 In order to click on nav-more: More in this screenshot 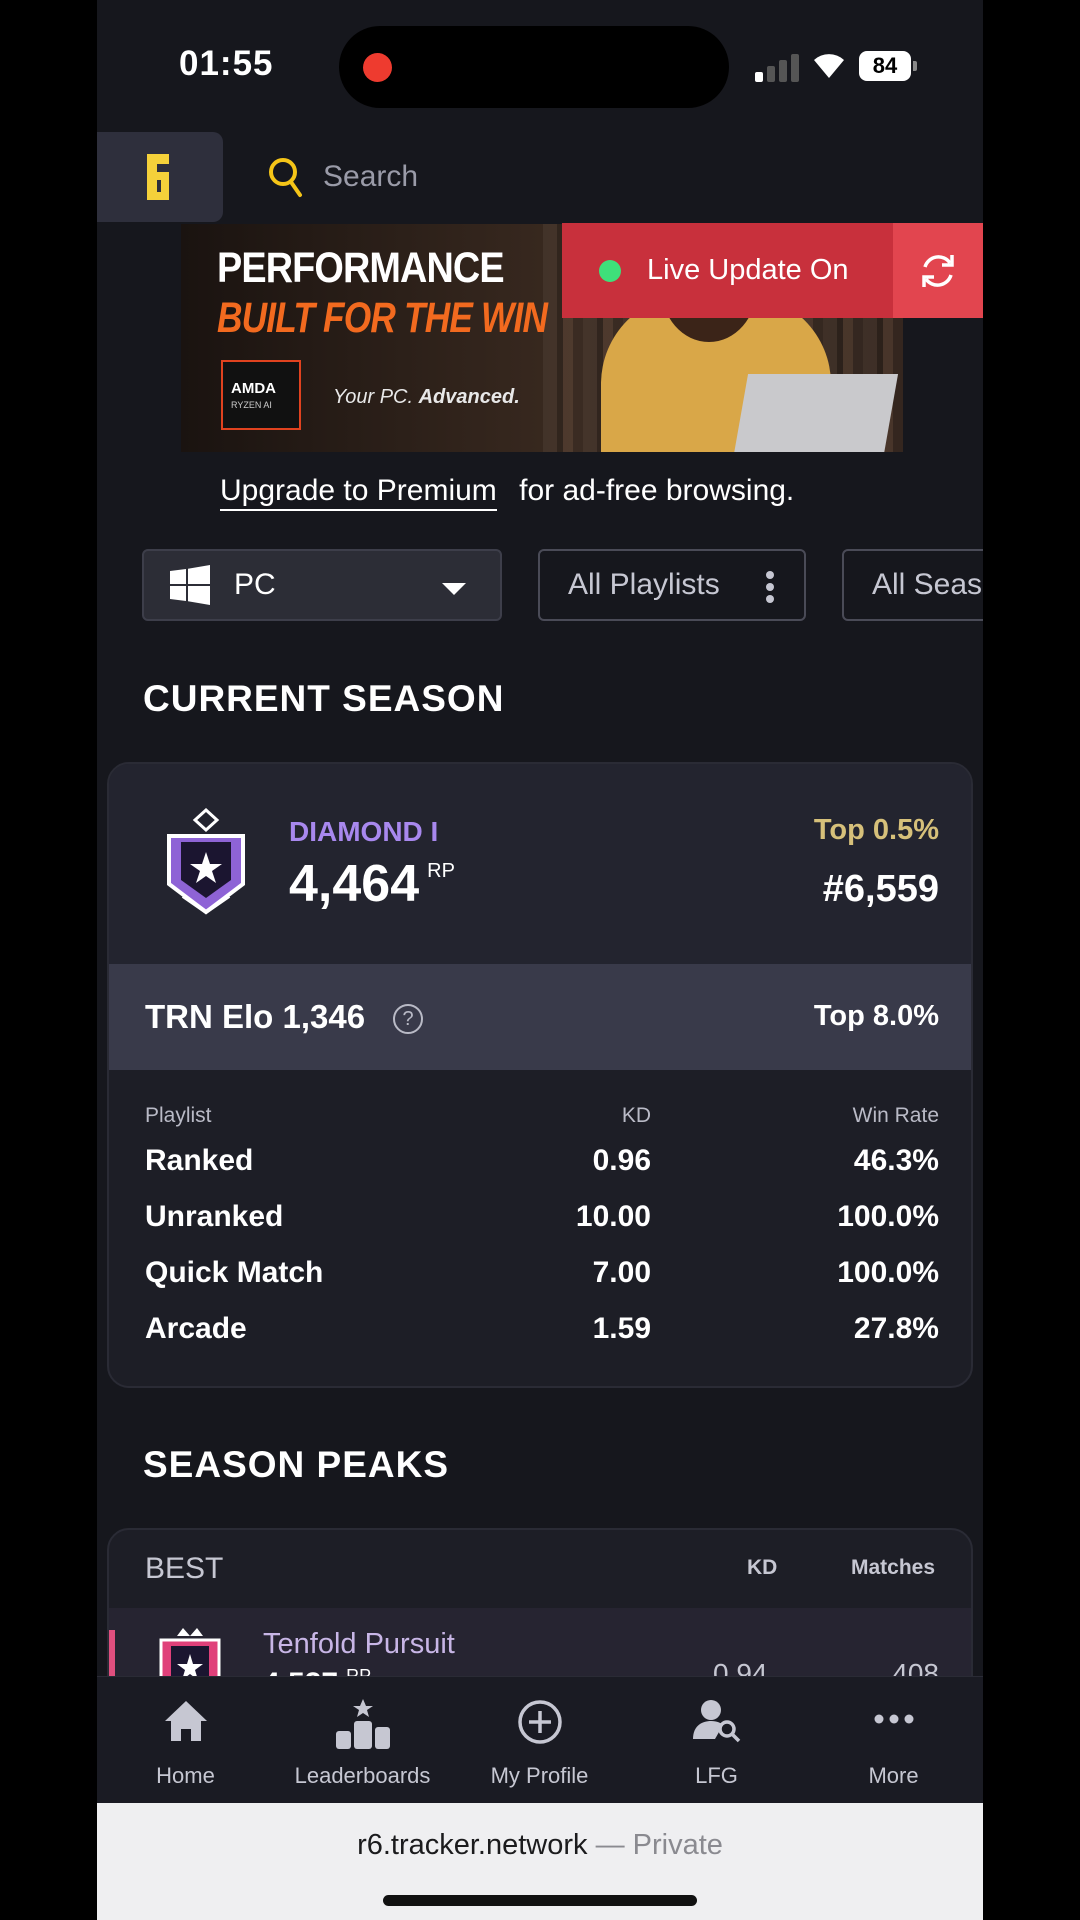, I will do `click(893, 1740)`.